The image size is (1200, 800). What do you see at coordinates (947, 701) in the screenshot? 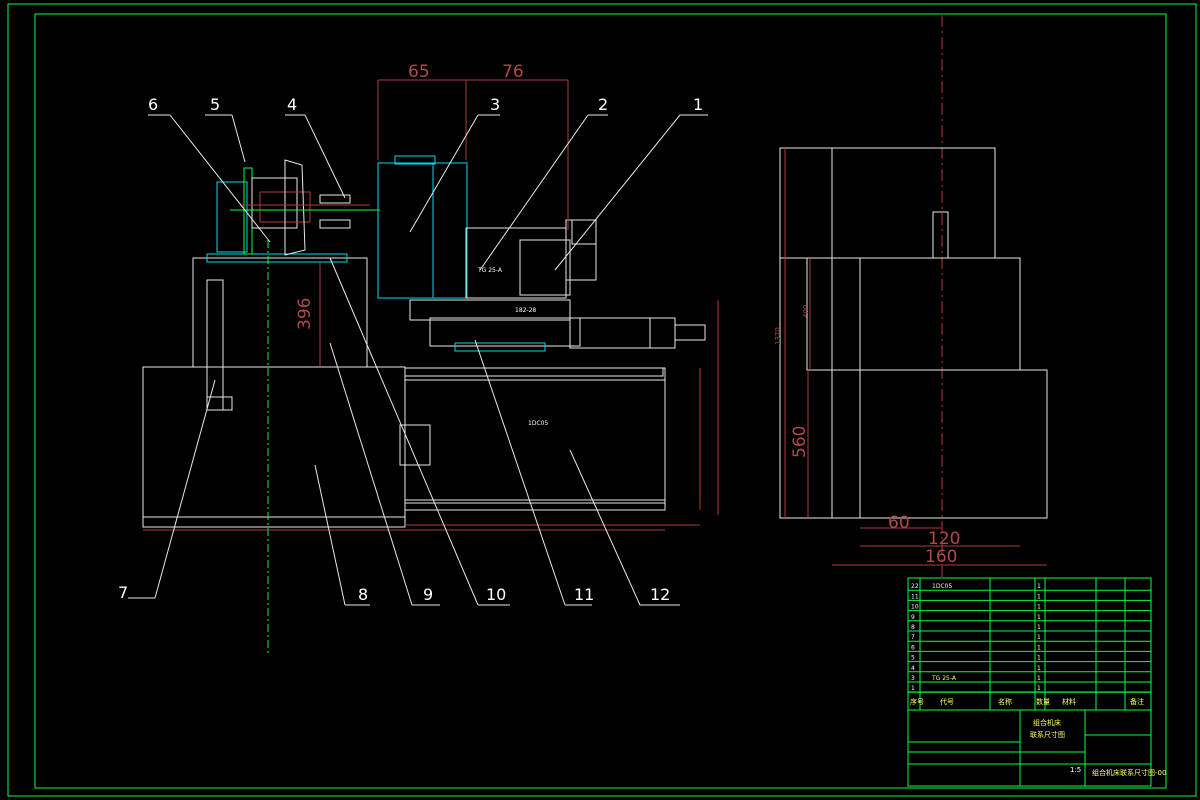
I see `bom-header-code: 代号` at bounding box center [947, 701].